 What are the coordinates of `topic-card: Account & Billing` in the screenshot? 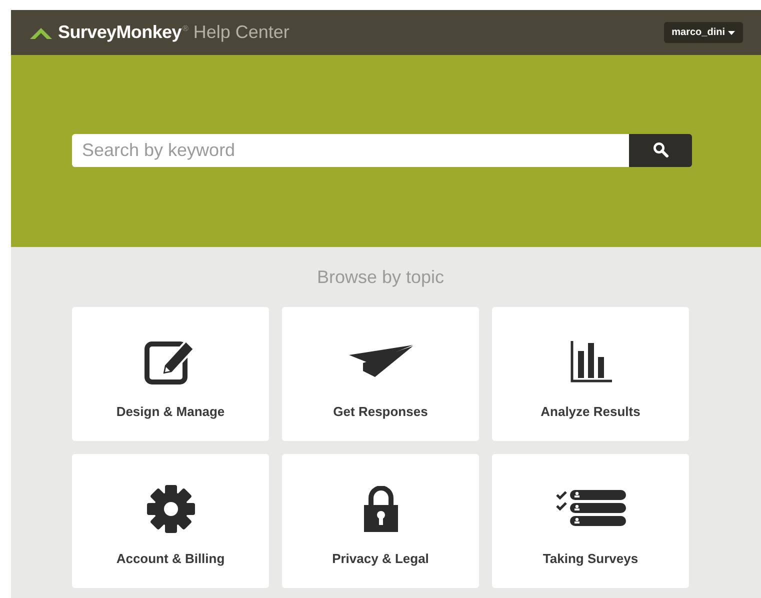 It's located at (170, 521).